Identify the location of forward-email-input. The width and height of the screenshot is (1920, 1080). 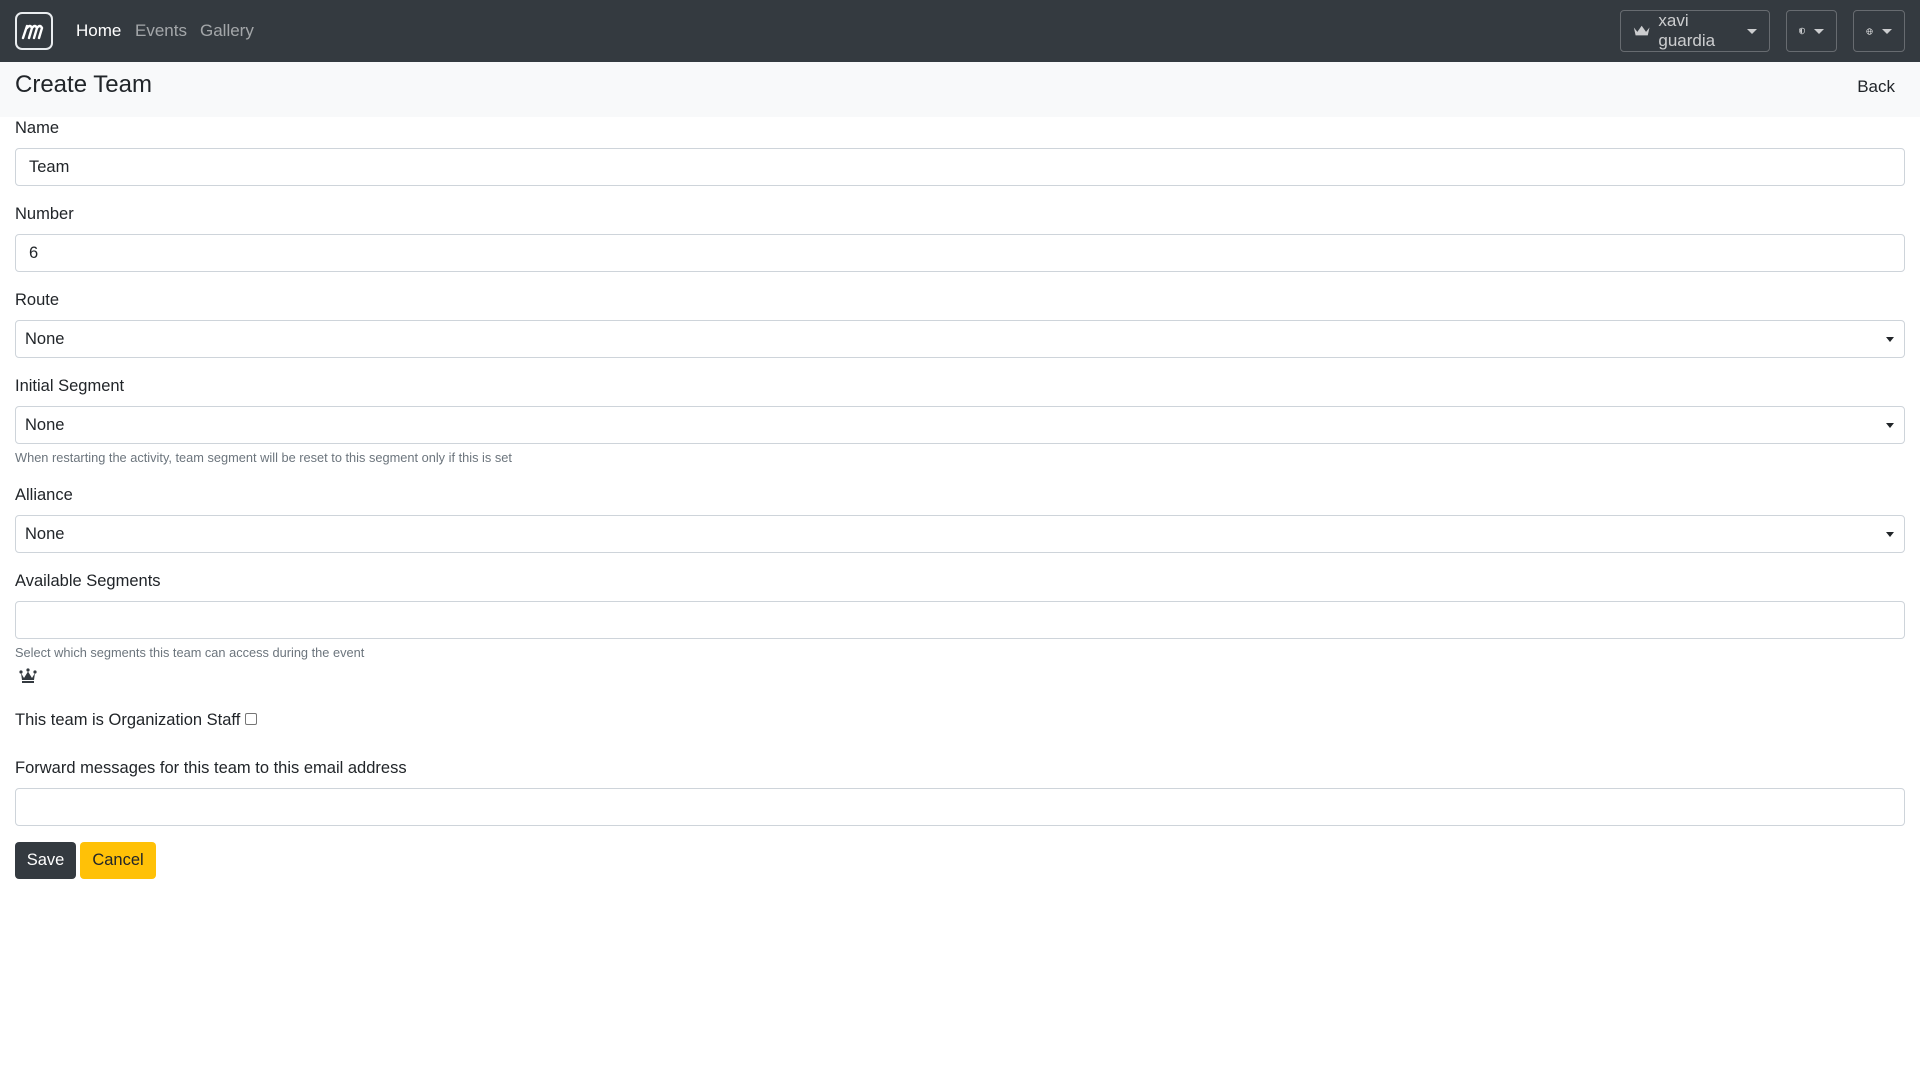
(960, 807).